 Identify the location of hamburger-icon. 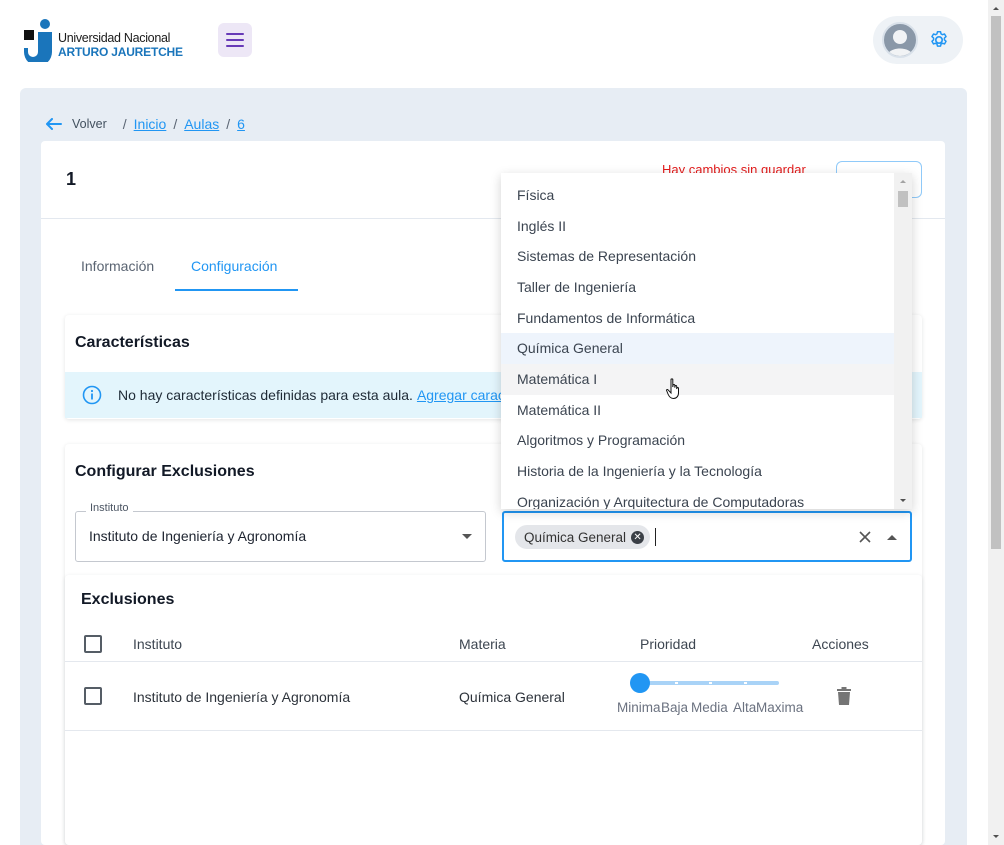
(235, 40).